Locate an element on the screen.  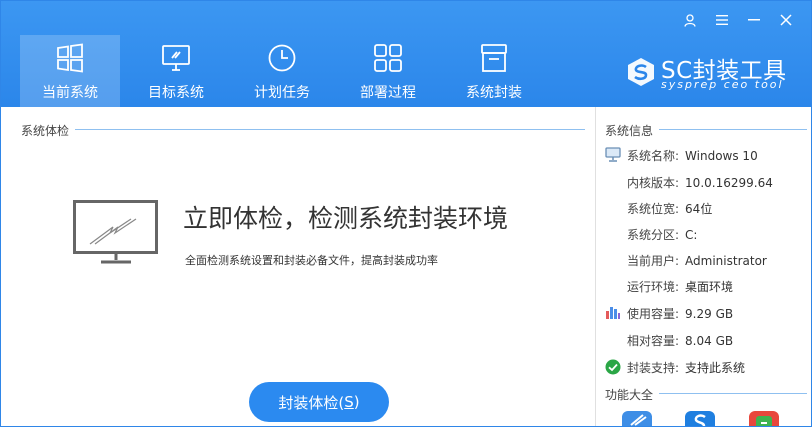
function-tool-icon is located at coordinates (637, 418).